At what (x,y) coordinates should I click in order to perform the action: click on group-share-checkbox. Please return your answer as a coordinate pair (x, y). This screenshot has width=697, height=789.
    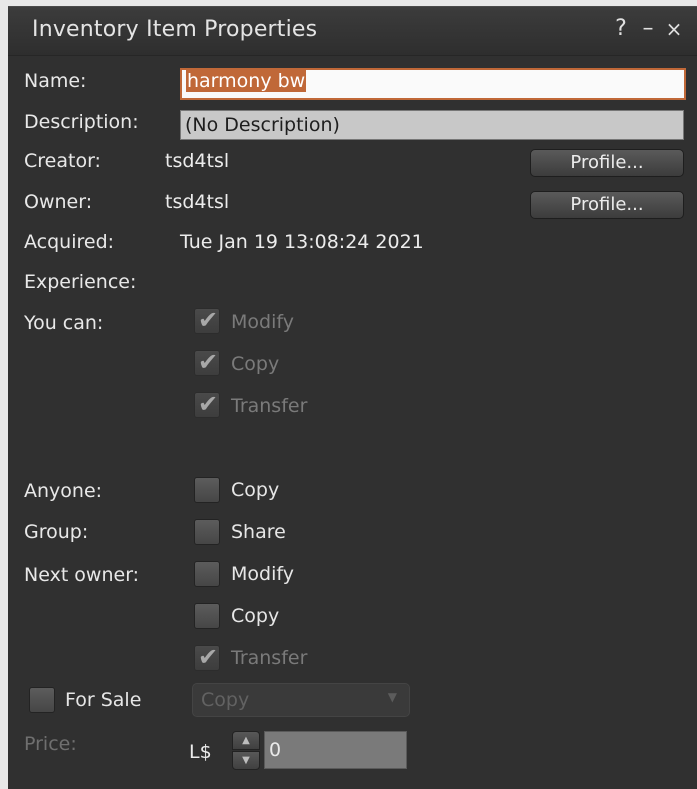
    Looking at the image, I should click on (207, 532).